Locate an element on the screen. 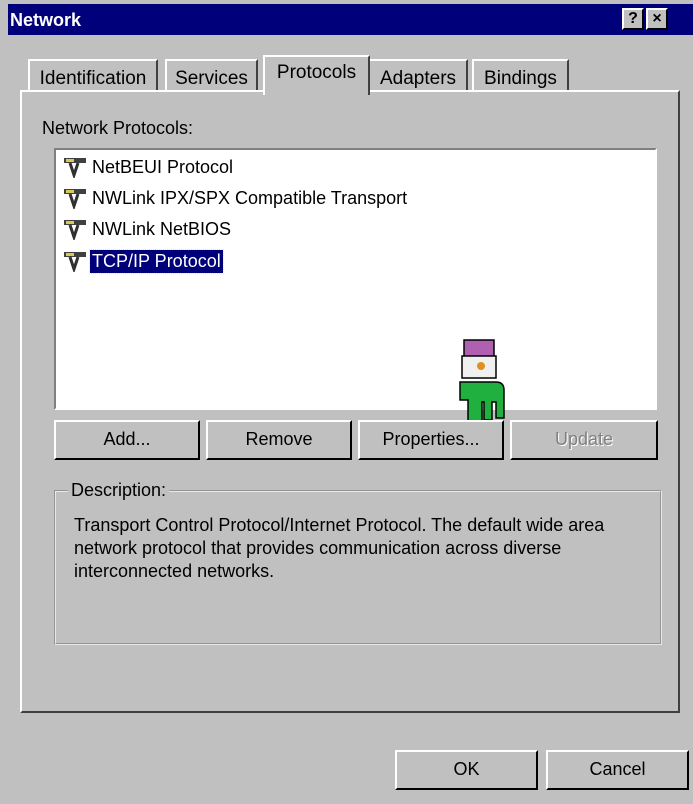 The image size is (693, 804). list-item: NWLink IPX/SPX Compatible Transport is located at coordinates (235, 198).